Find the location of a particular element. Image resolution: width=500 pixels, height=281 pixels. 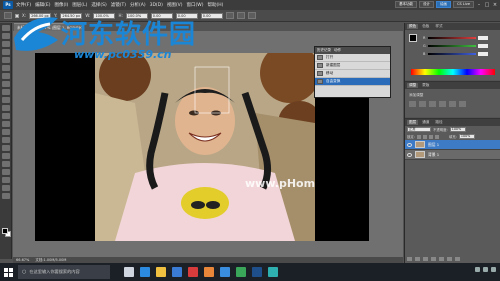

history-brush-tool-icon is located at coordinates (5, 100).